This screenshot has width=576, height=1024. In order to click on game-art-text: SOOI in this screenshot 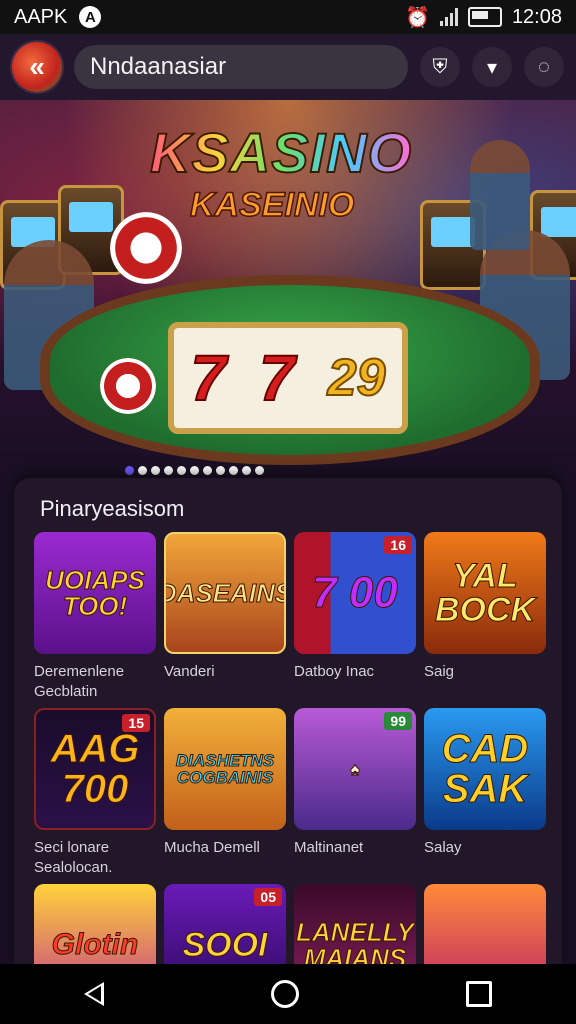, I will do `click(225, 945)`.